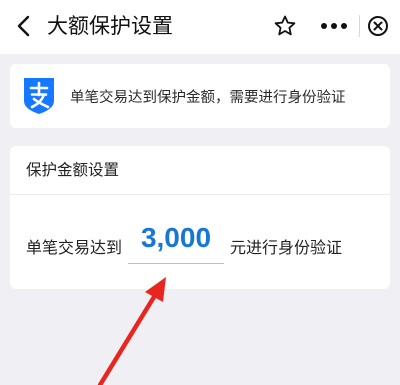 Image resolution: width=400 pixels, height=385 pixels. I want to click on back-button, so click(24, 26).